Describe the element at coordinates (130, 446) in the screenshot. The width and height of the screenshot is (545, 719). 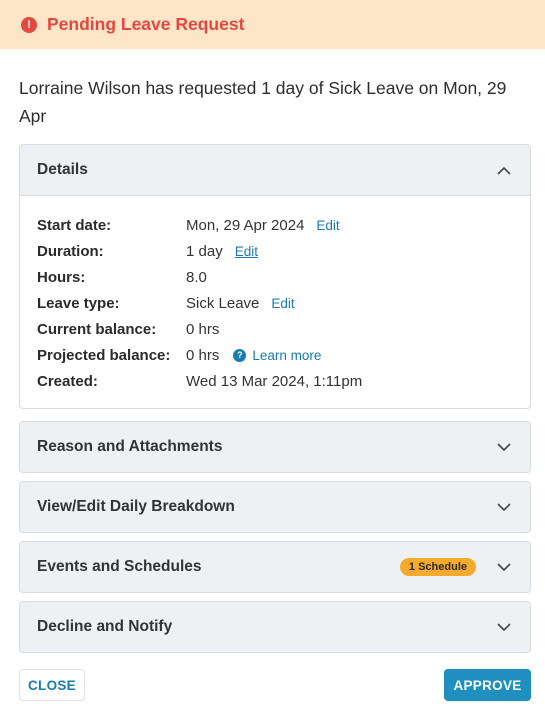
I see `reason-title: Reason and Attachments` at that location.